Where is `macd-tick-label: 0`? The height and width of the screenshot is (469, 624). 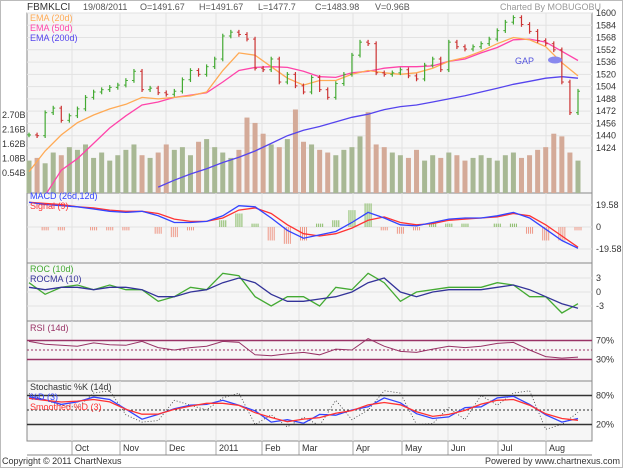 macd-tick-label: 0 is located at coordinates (598, 227).